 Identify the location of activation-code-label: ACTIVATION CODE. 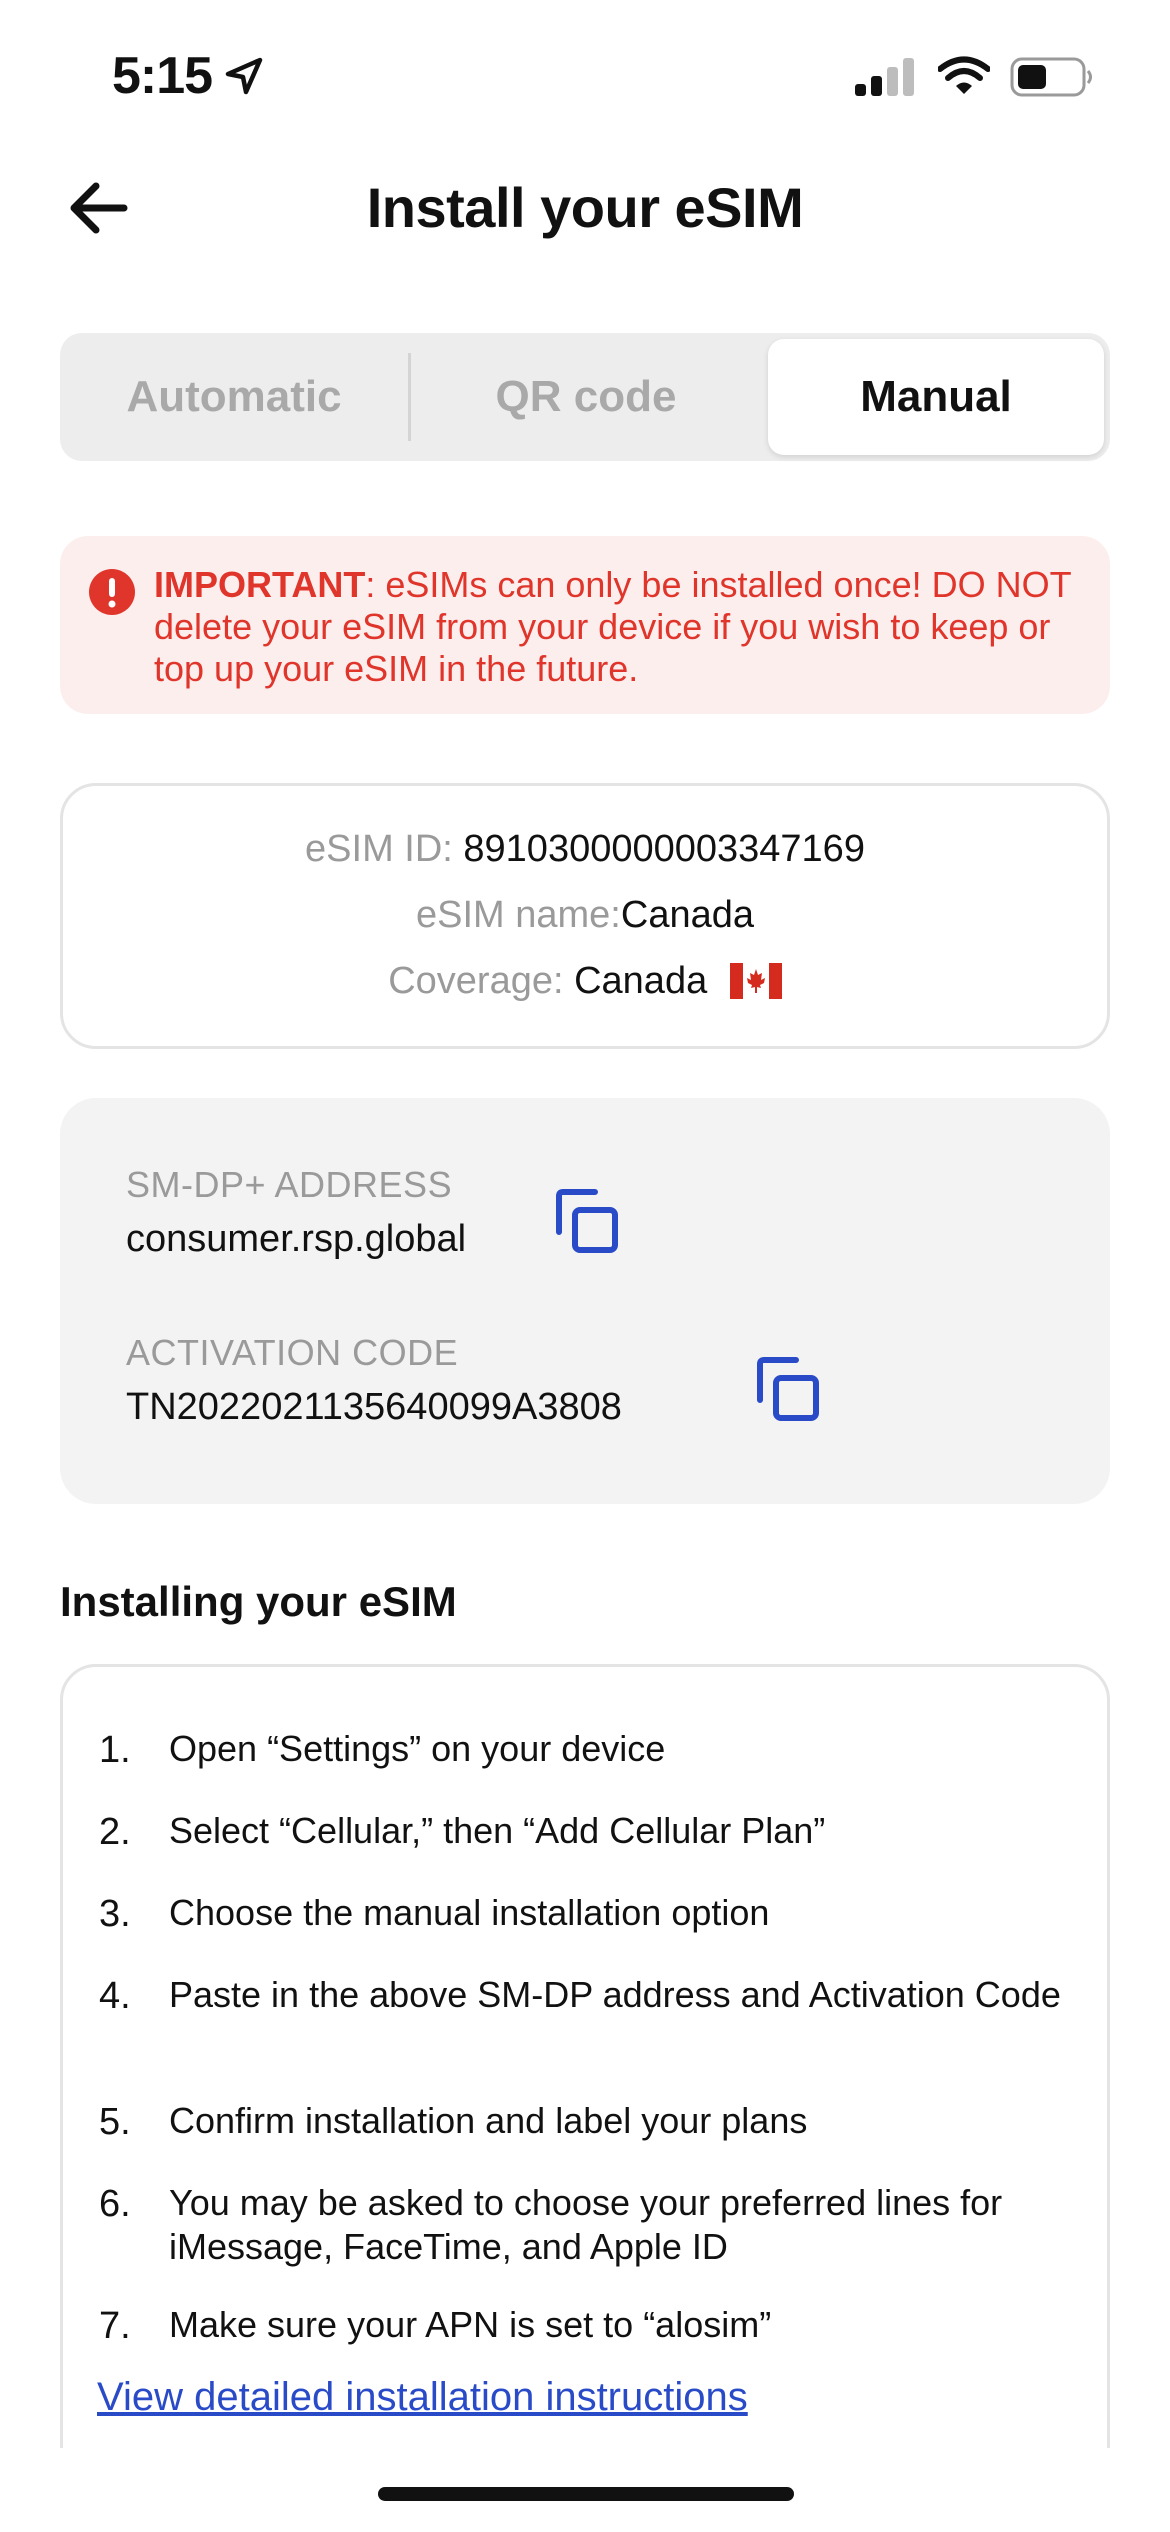
(292, 1352).